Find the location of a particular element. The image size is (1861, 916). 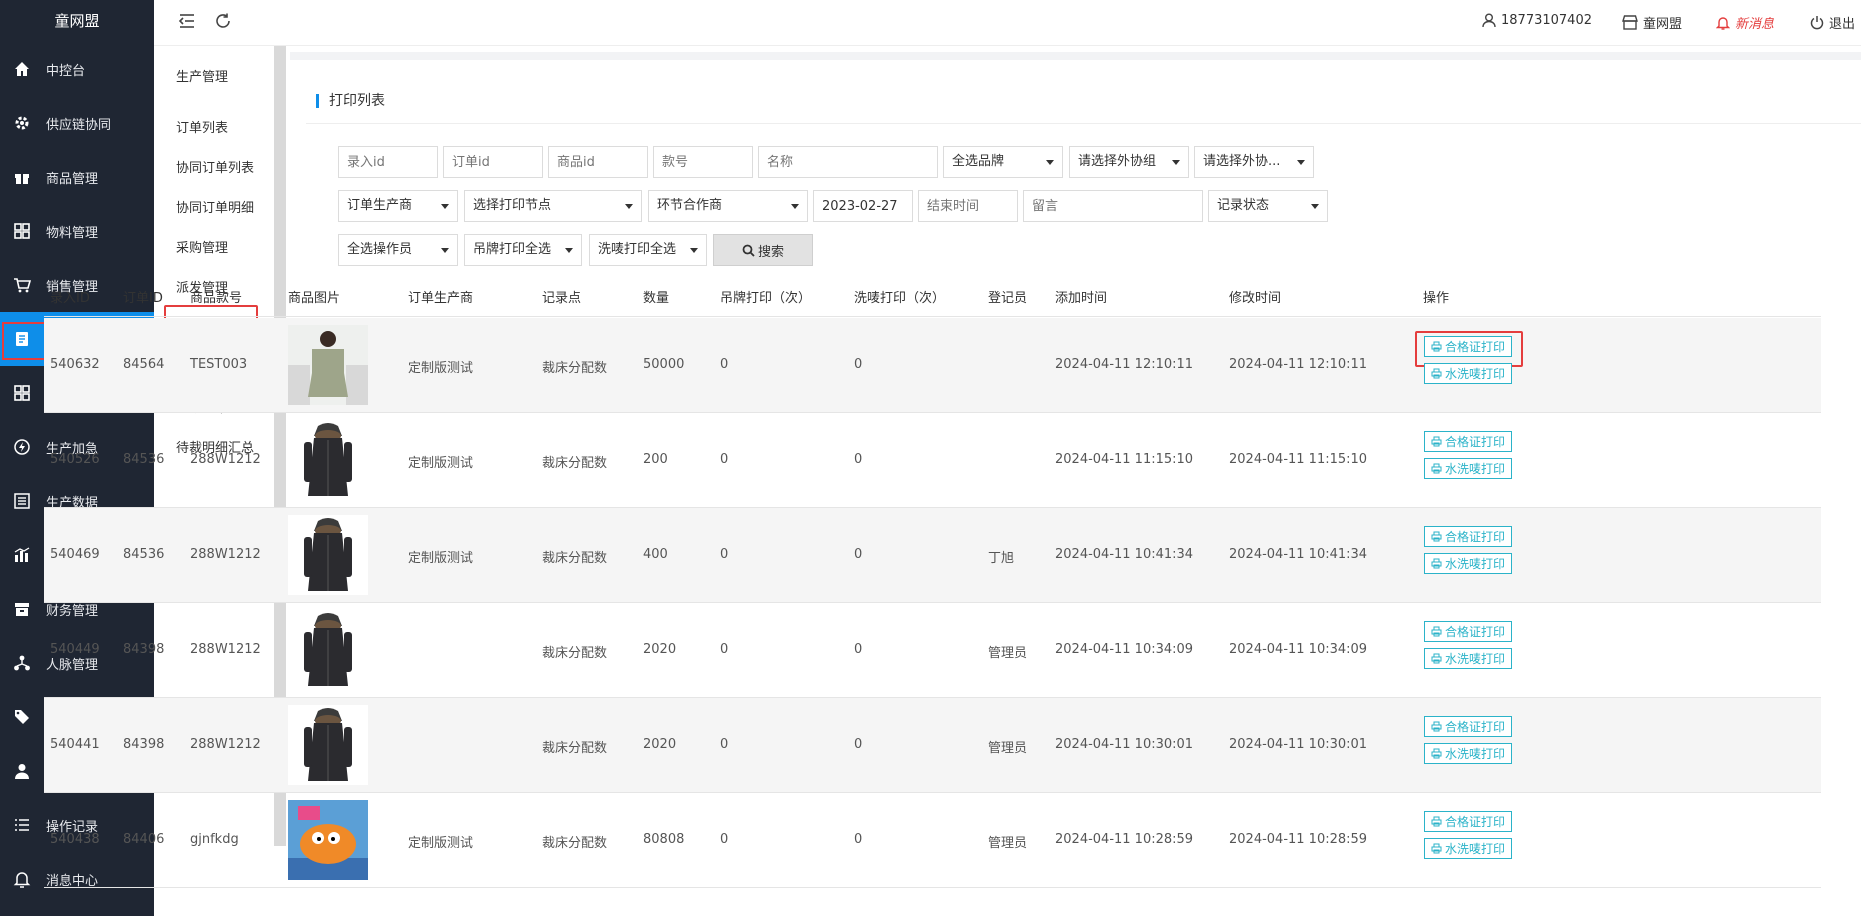

sidebar-item-label: 商品管理 is located at coordinates (72, 179).